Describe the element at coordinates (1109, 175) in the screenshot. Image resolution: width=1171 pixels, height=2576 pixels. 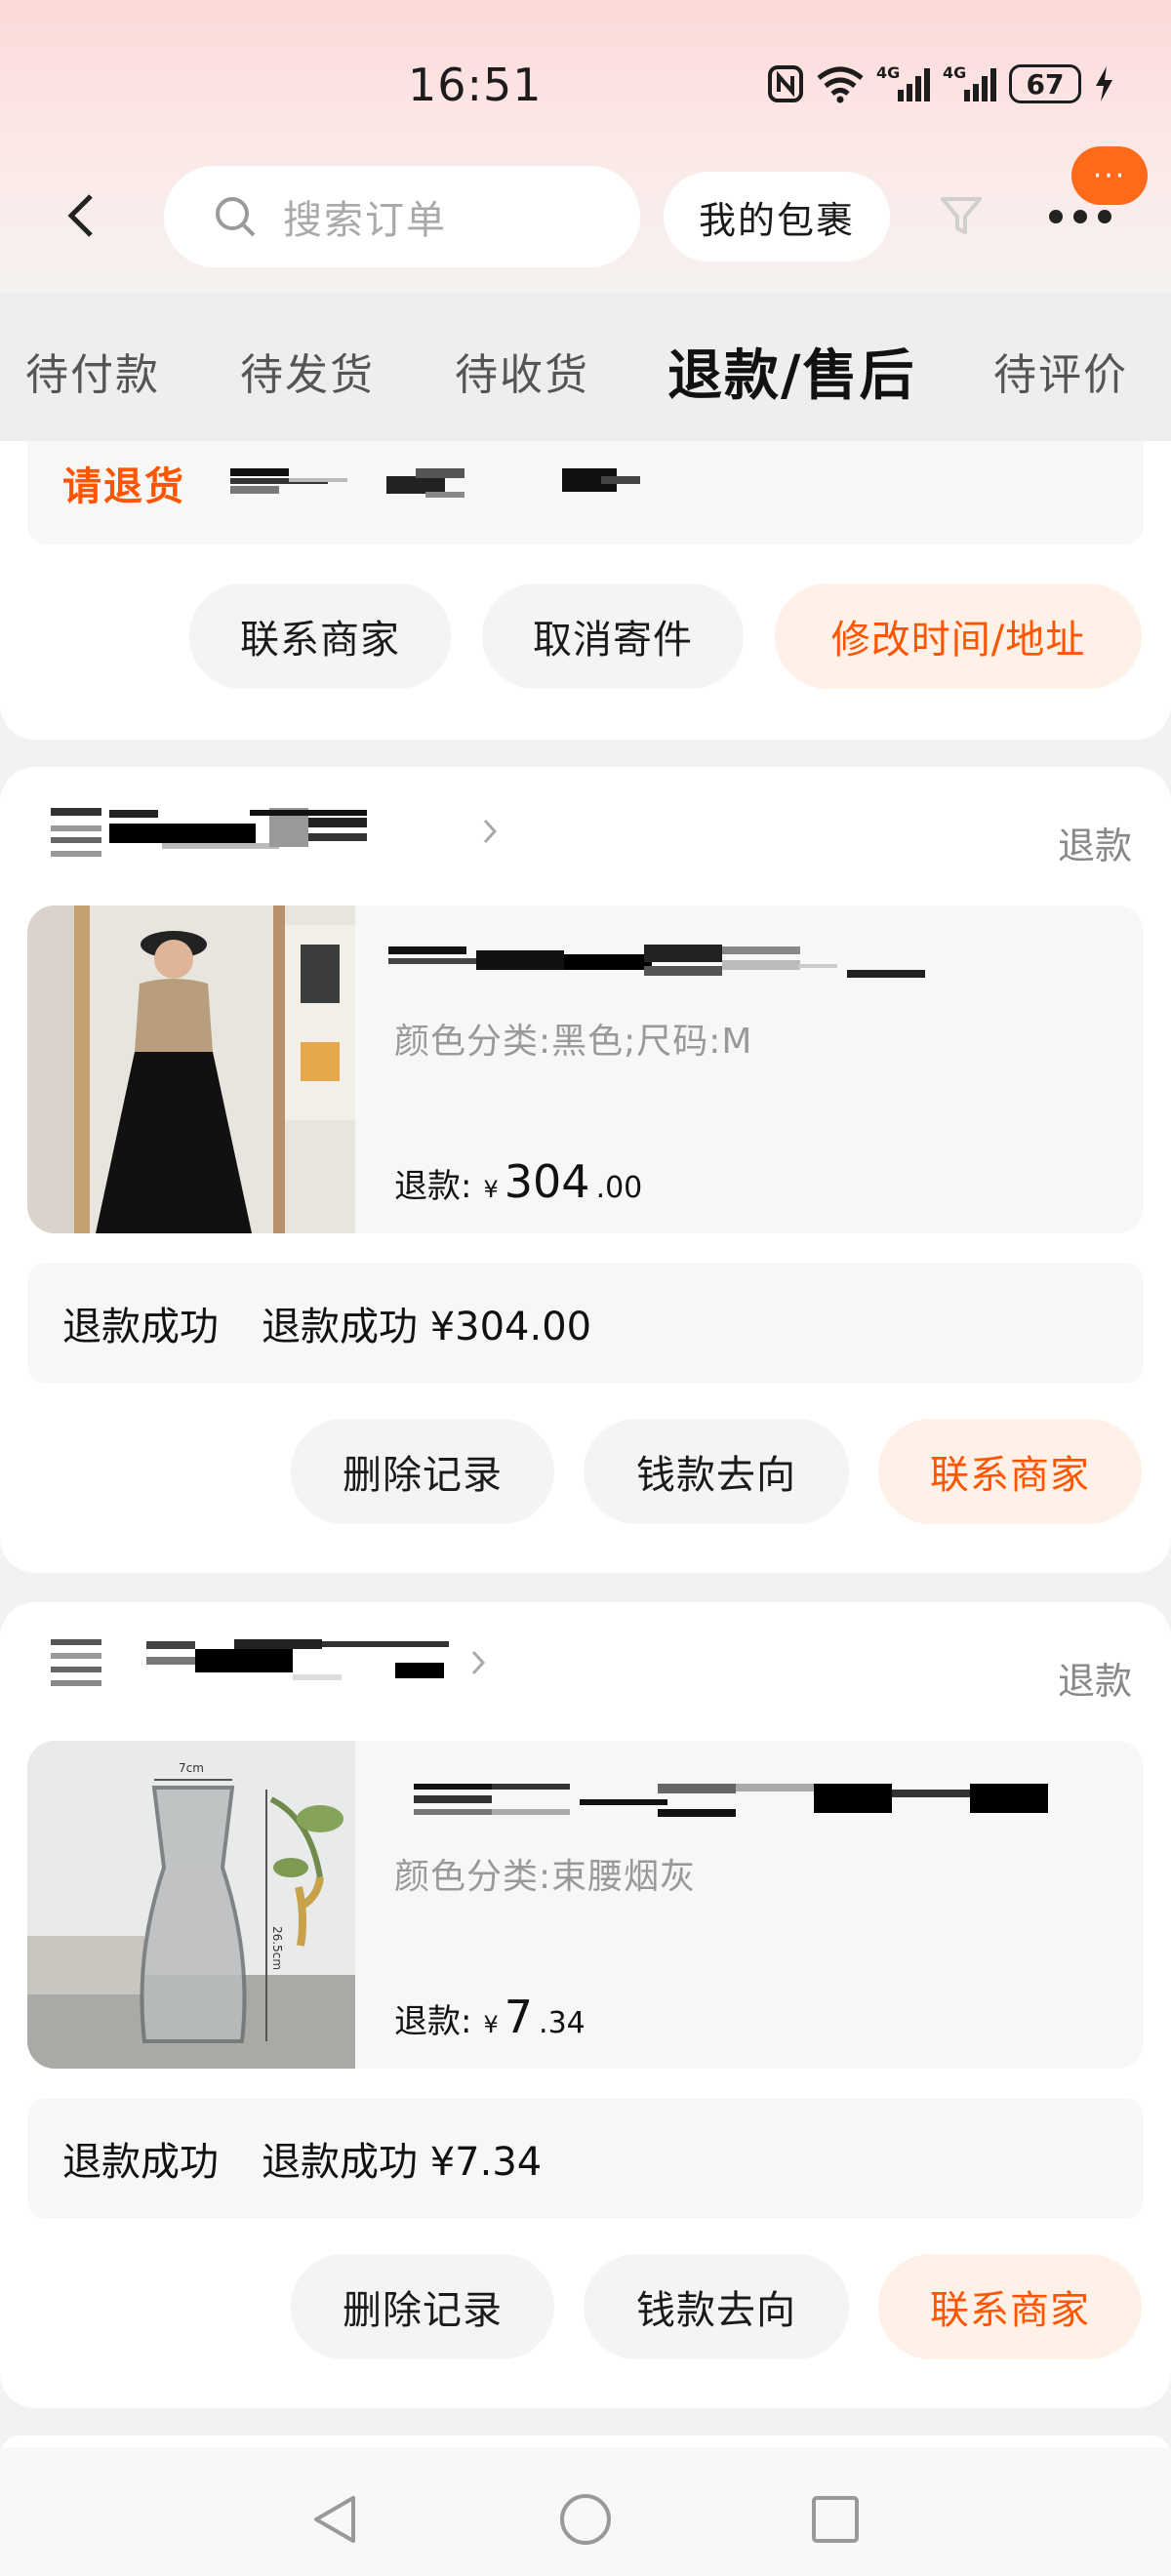
I see `message-badge: ···` at that location.